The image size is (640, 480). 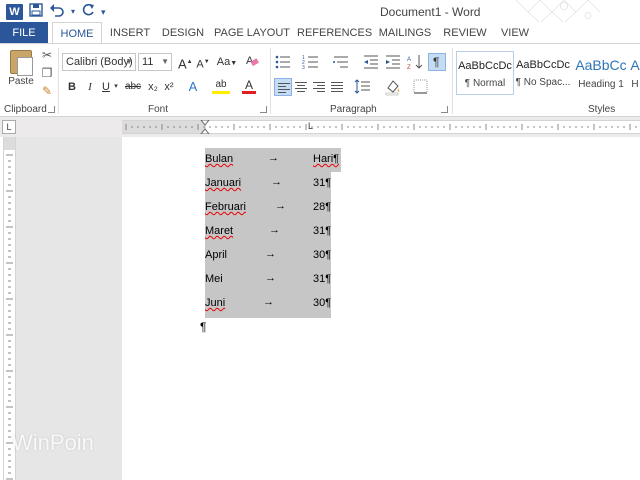 I want to click on bullets-button, so click(x=283, y=62).